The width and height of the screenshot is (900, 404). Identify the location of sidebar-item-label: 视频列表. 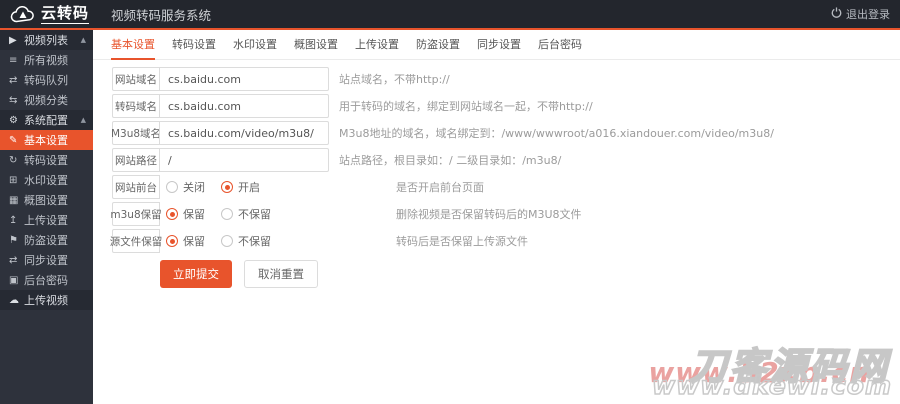
(46, 40).